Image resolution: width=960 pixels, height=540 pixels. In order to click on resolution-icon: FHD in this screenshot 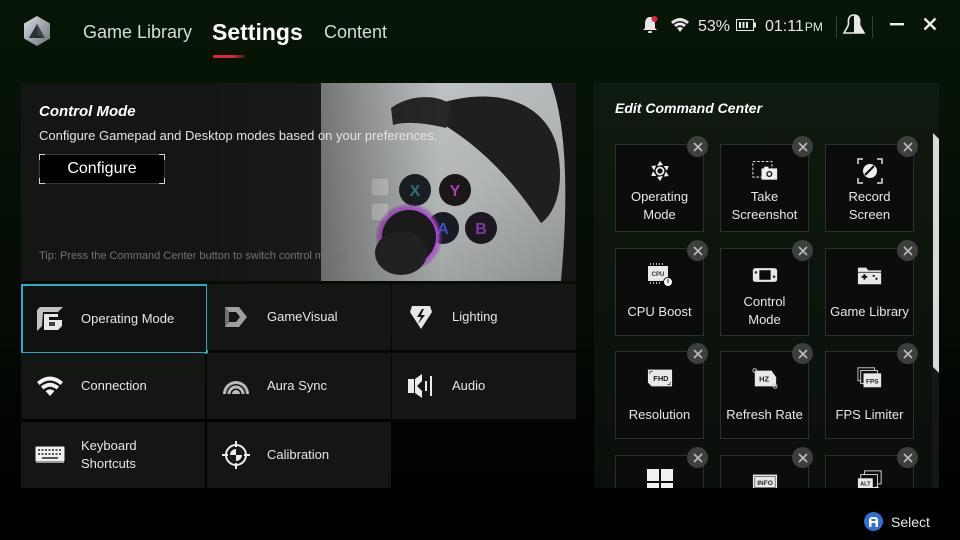, I will do `click(660, 378)`.